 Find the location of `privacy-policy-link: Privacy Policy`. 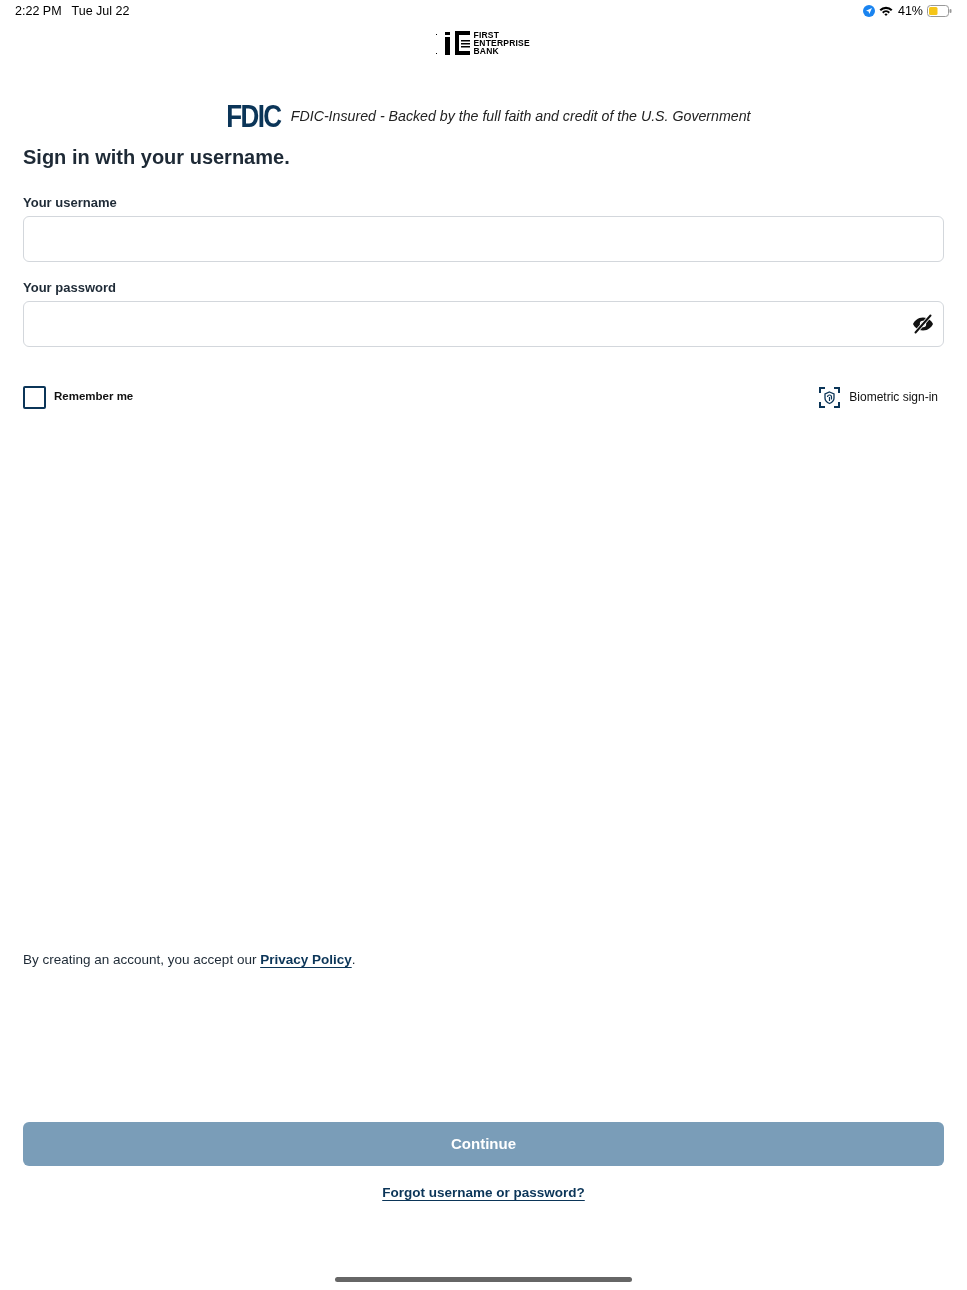

privacy-policy-link: Privacy Policy is located at coordinates (306, 959).